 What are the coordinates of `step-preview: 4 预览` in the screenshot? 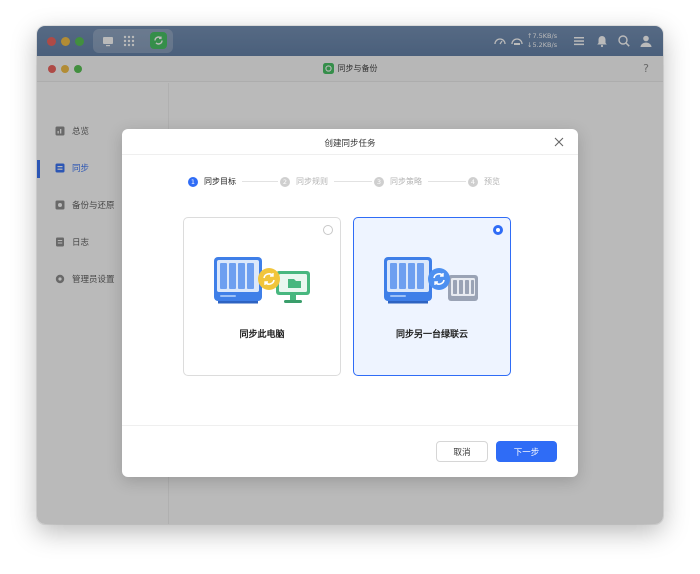 It's located at (484, 181).